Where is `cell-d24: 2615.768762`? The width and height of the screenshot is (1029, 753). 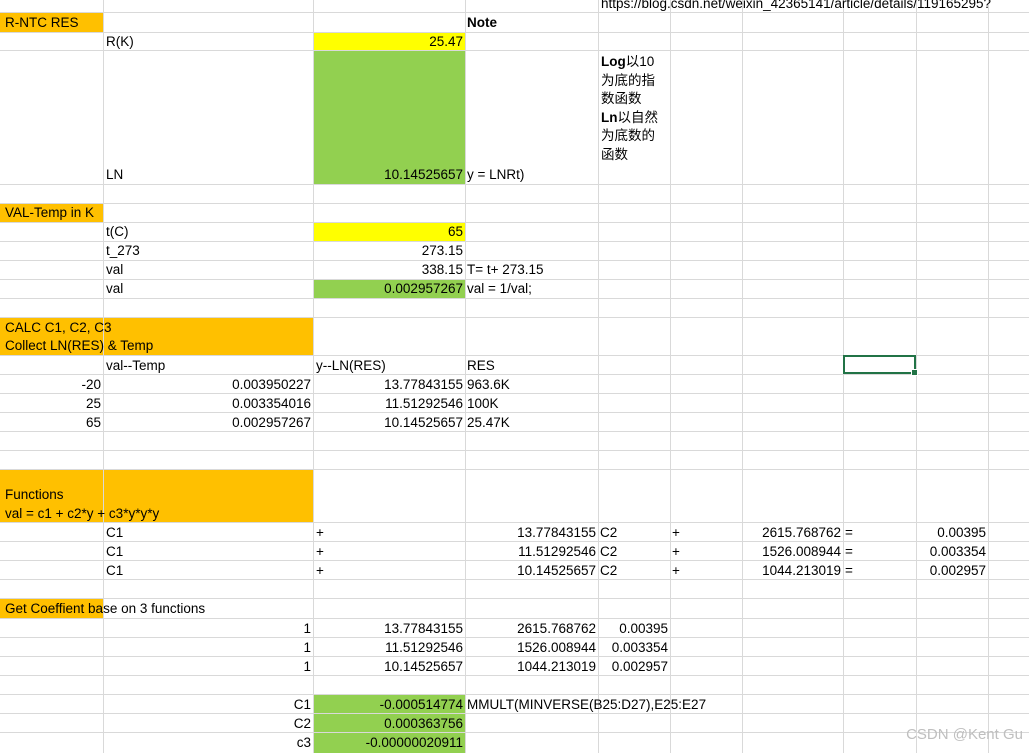 cell-d24: 2615.768762 is located at coordinates (531, 628).